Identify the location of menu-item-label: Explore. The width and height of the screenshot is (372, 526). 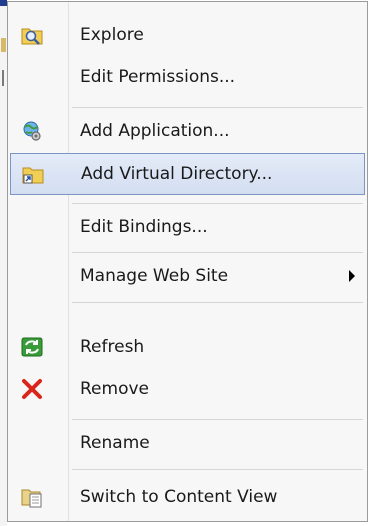
(112, 35).